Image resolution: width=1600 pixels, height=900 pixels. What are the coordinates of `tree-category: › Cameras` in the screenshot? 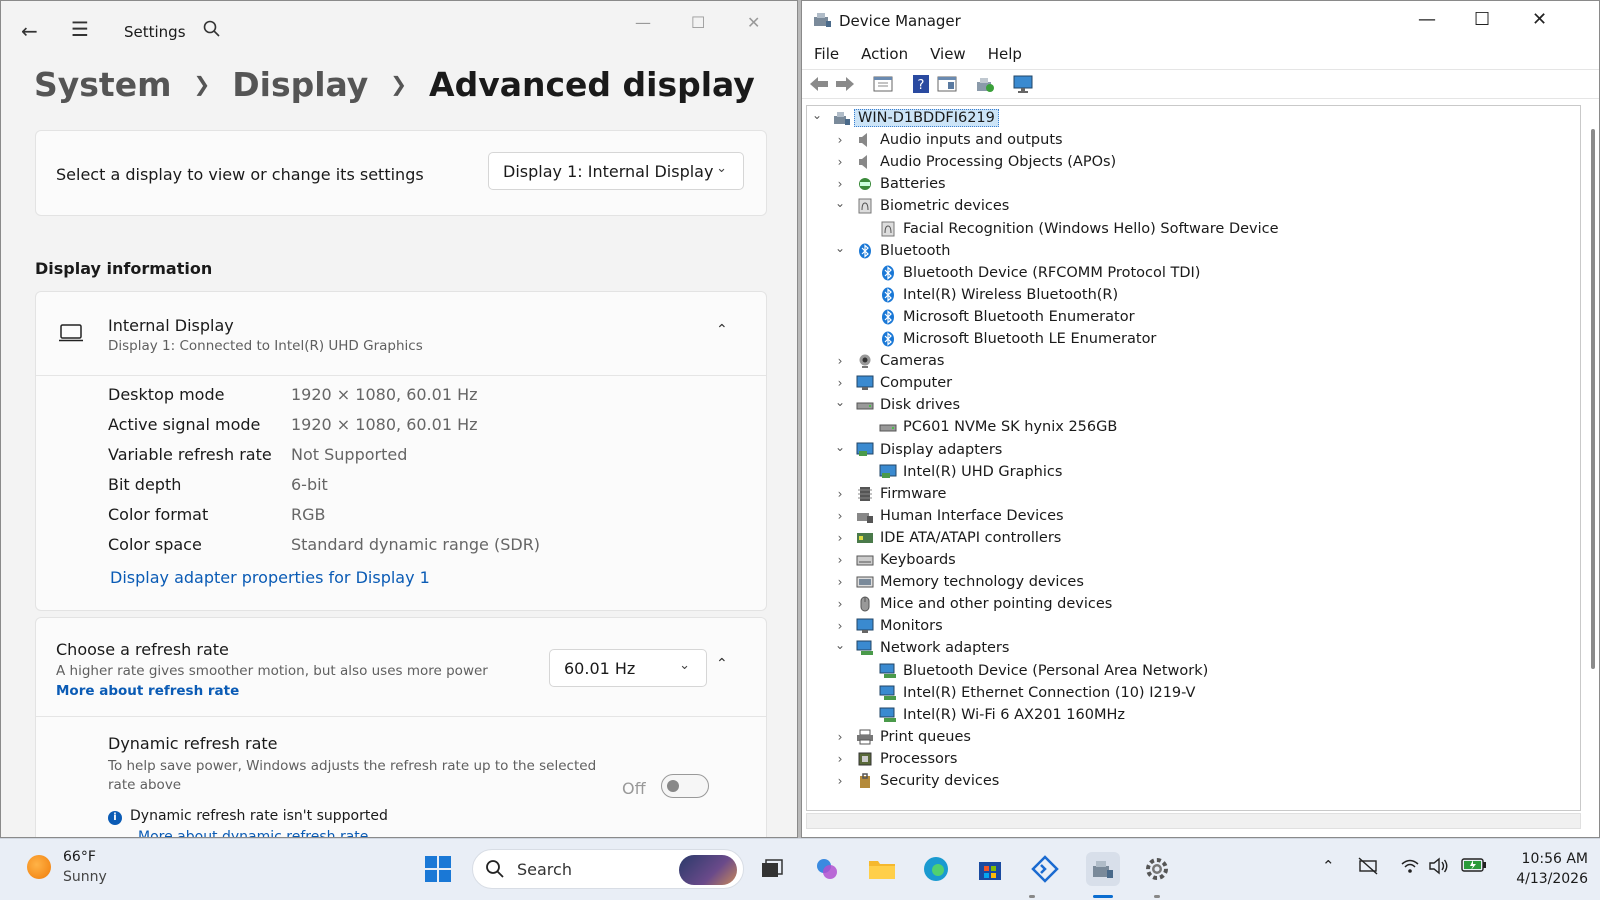 It's located at (1193, 361).